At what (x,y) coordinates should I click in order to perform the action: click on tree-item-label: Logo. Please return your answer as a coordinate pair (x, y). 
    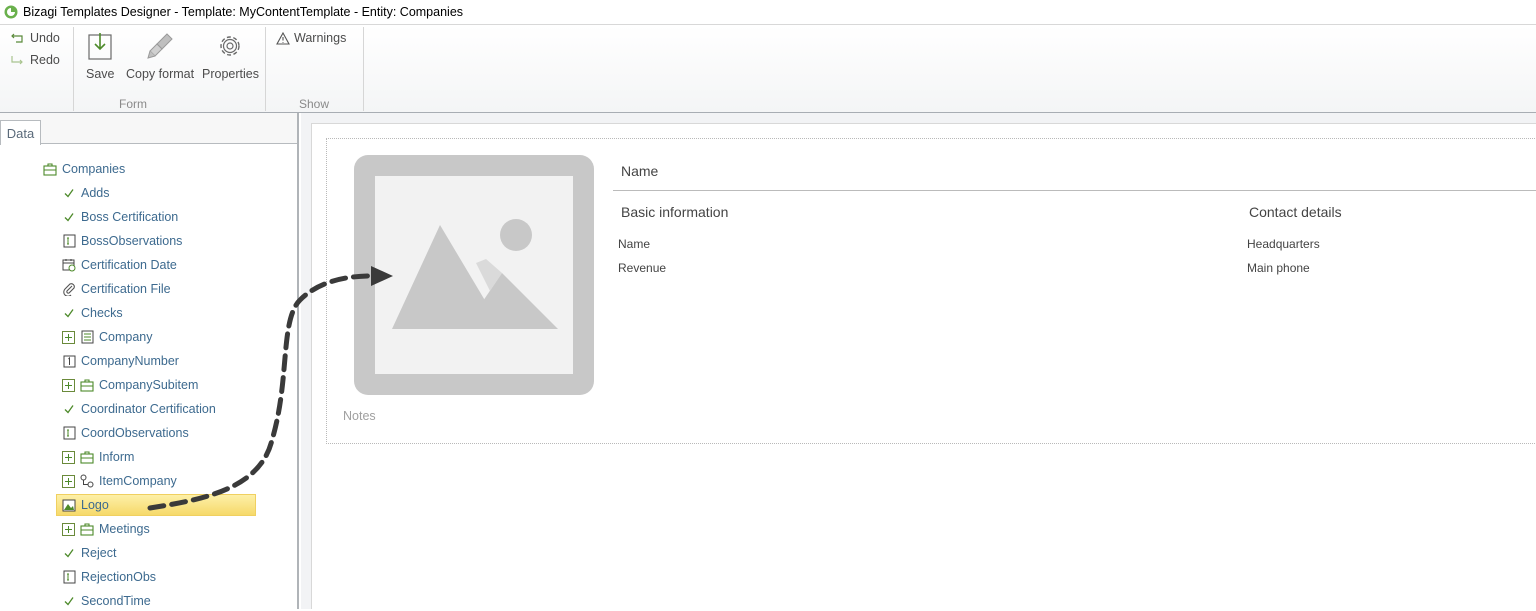
    Looking at the image, I should click on (95, 505).